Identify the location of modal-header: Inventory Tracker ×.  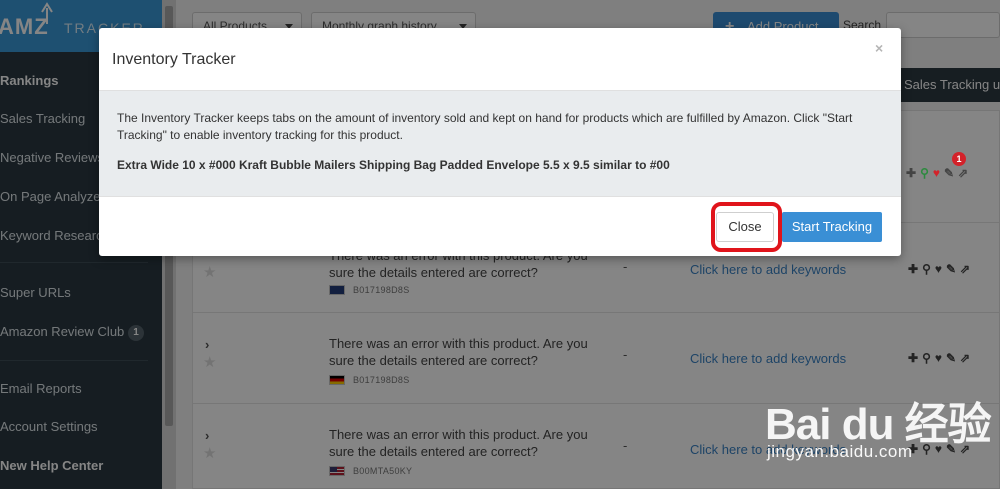
(500, 59).